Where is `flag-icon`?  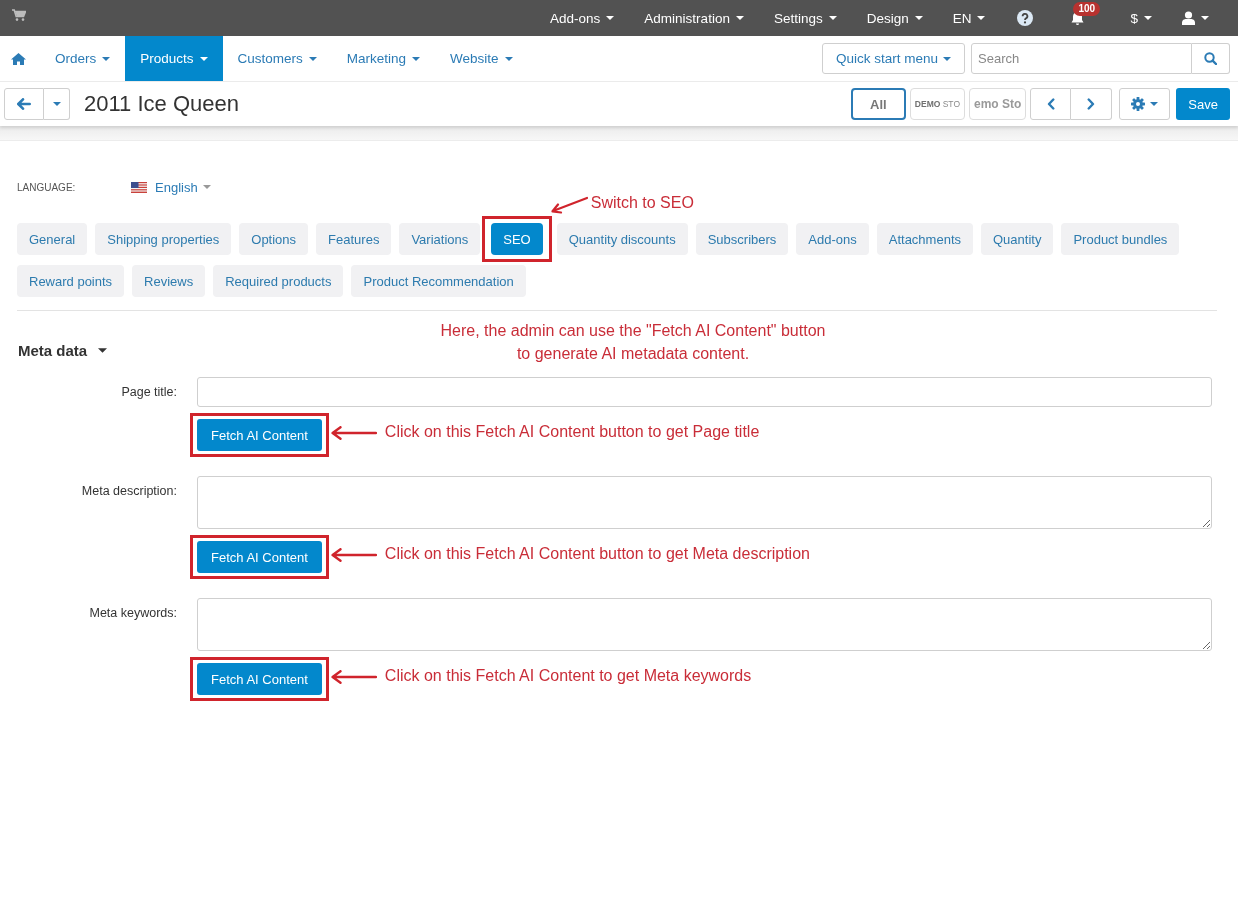 flag-icon is located at coordinates (139, 187).